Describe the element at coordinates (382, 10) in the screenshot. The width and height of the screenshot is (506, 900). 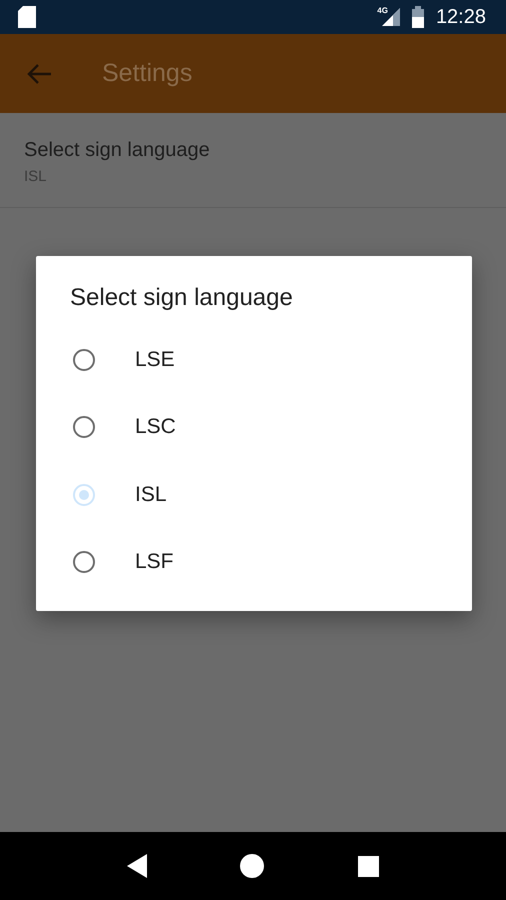
I see `network-type: 4G` at that location.